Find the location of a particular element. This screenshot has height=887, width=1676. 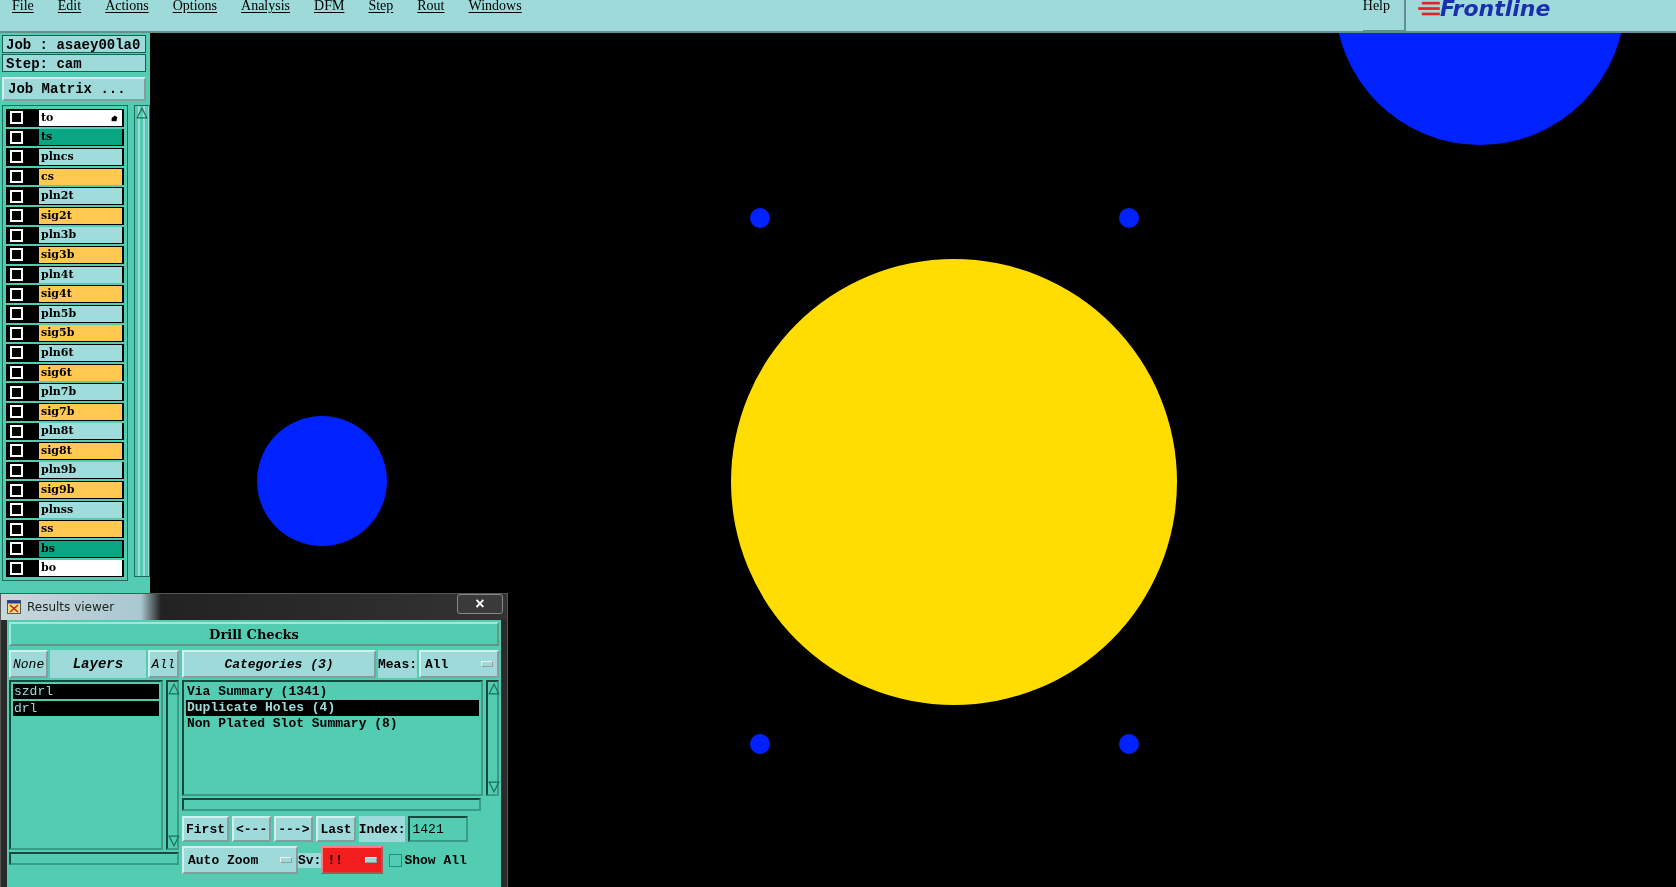

layer-item: to is located at coordinates (80, 117).